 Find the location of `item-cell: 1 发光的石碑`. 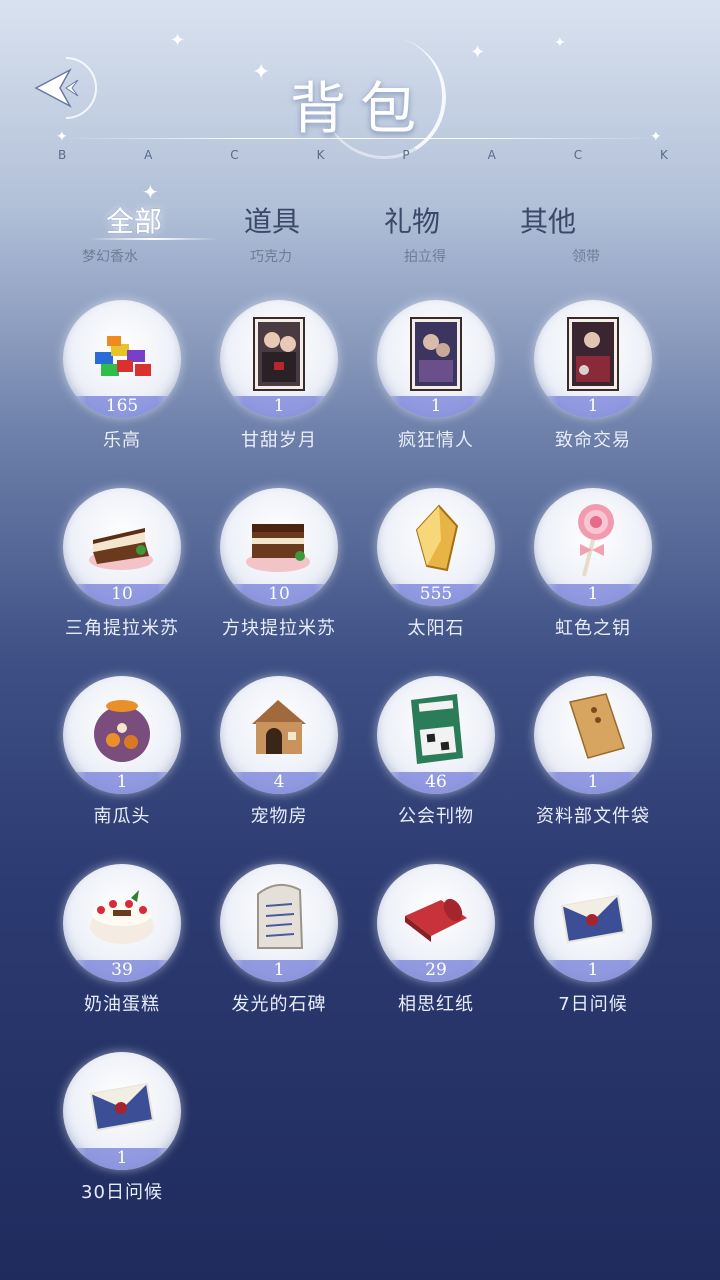

item-cell: 1 发光的石碑 is located at coordinates (280, 944).